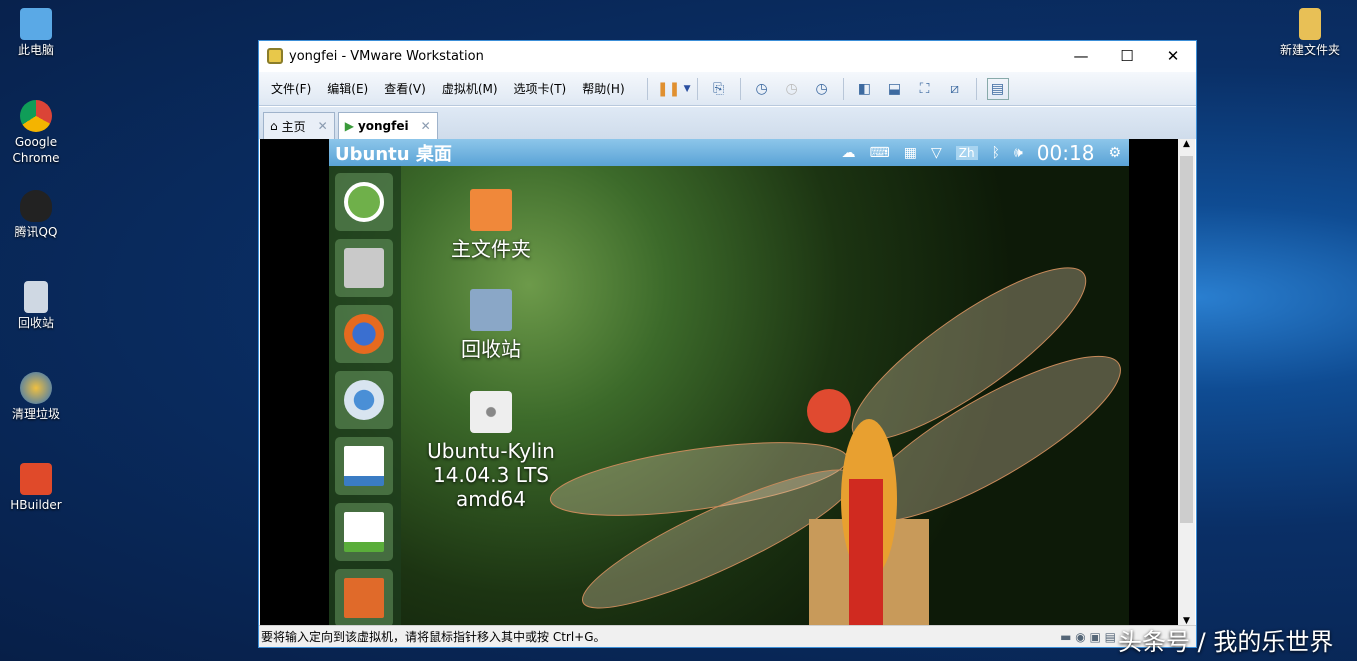 Image resolution: width=1357 pixels, height=661 pixels. I want to click on desktop-icon: 此电脑, so click(36, 33).